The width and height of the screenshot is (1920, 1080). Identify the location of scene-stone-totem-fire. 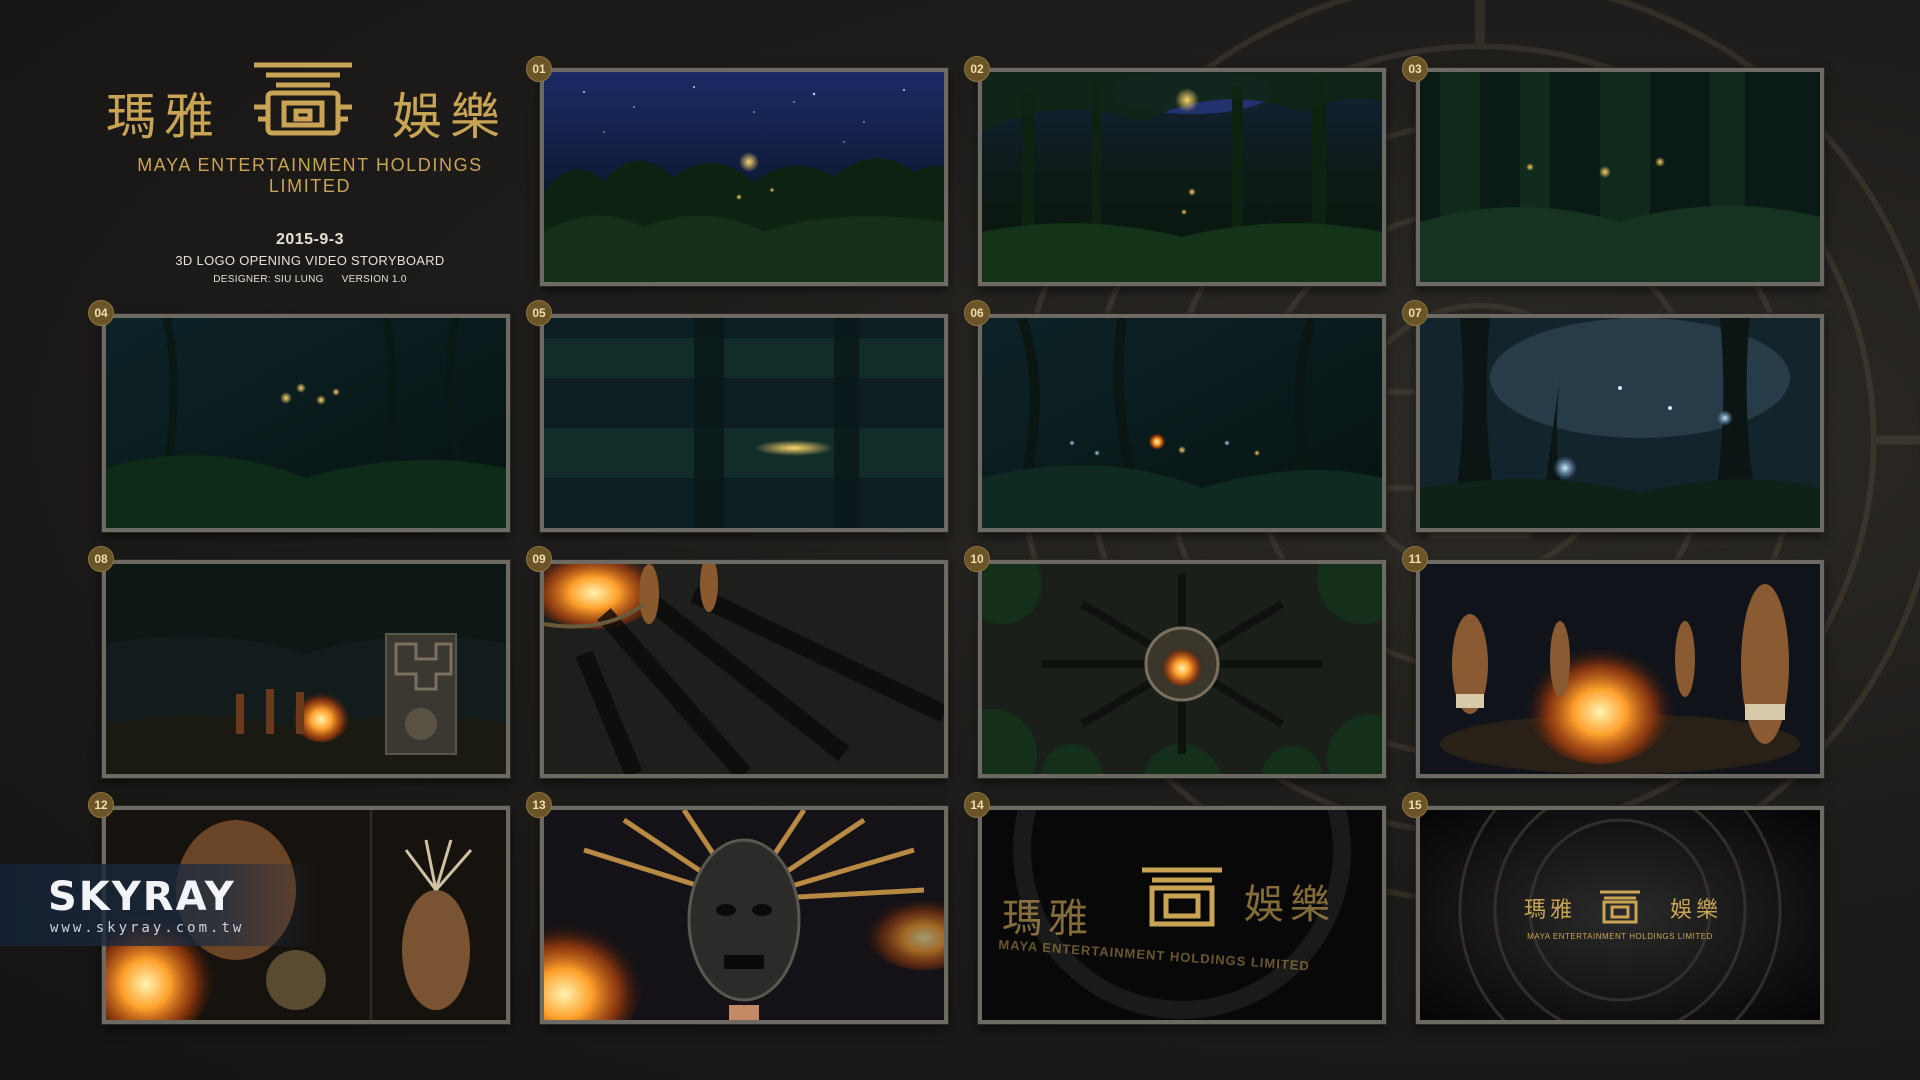
(306, 669).